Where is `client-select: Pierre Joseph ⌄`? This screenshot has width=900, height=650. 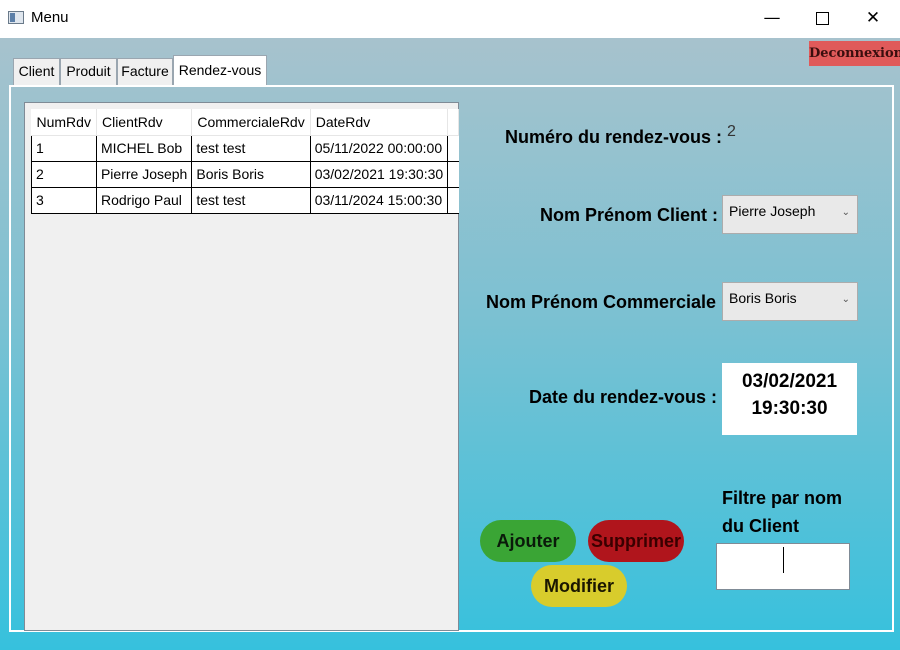
client-select: Pierre Joseph ⌄ is located at coordinates (790, 214).